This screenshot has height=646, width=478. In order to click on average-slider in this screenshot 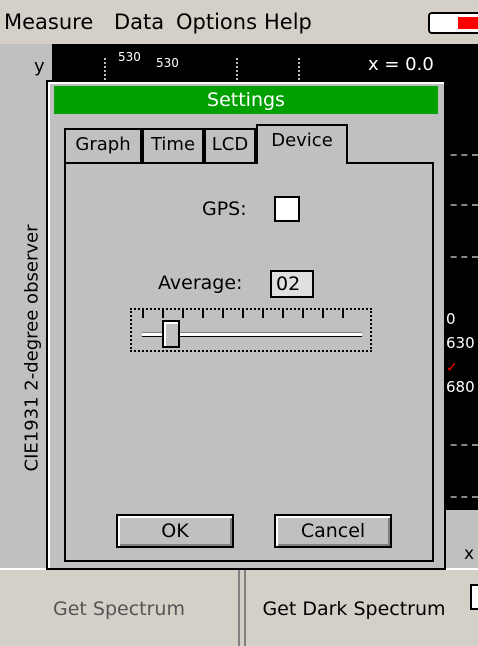, I will do `click(251, 330)`.